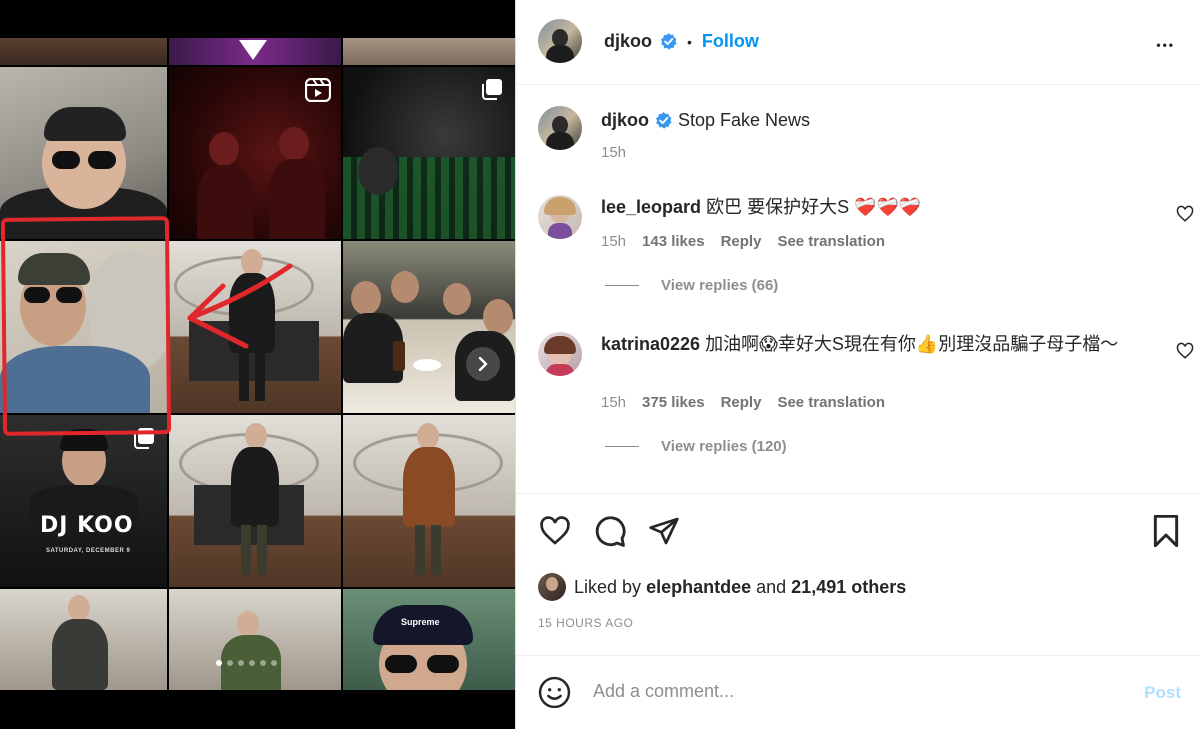  I want to click on share-paper-plane-icon, so click(664, 531).